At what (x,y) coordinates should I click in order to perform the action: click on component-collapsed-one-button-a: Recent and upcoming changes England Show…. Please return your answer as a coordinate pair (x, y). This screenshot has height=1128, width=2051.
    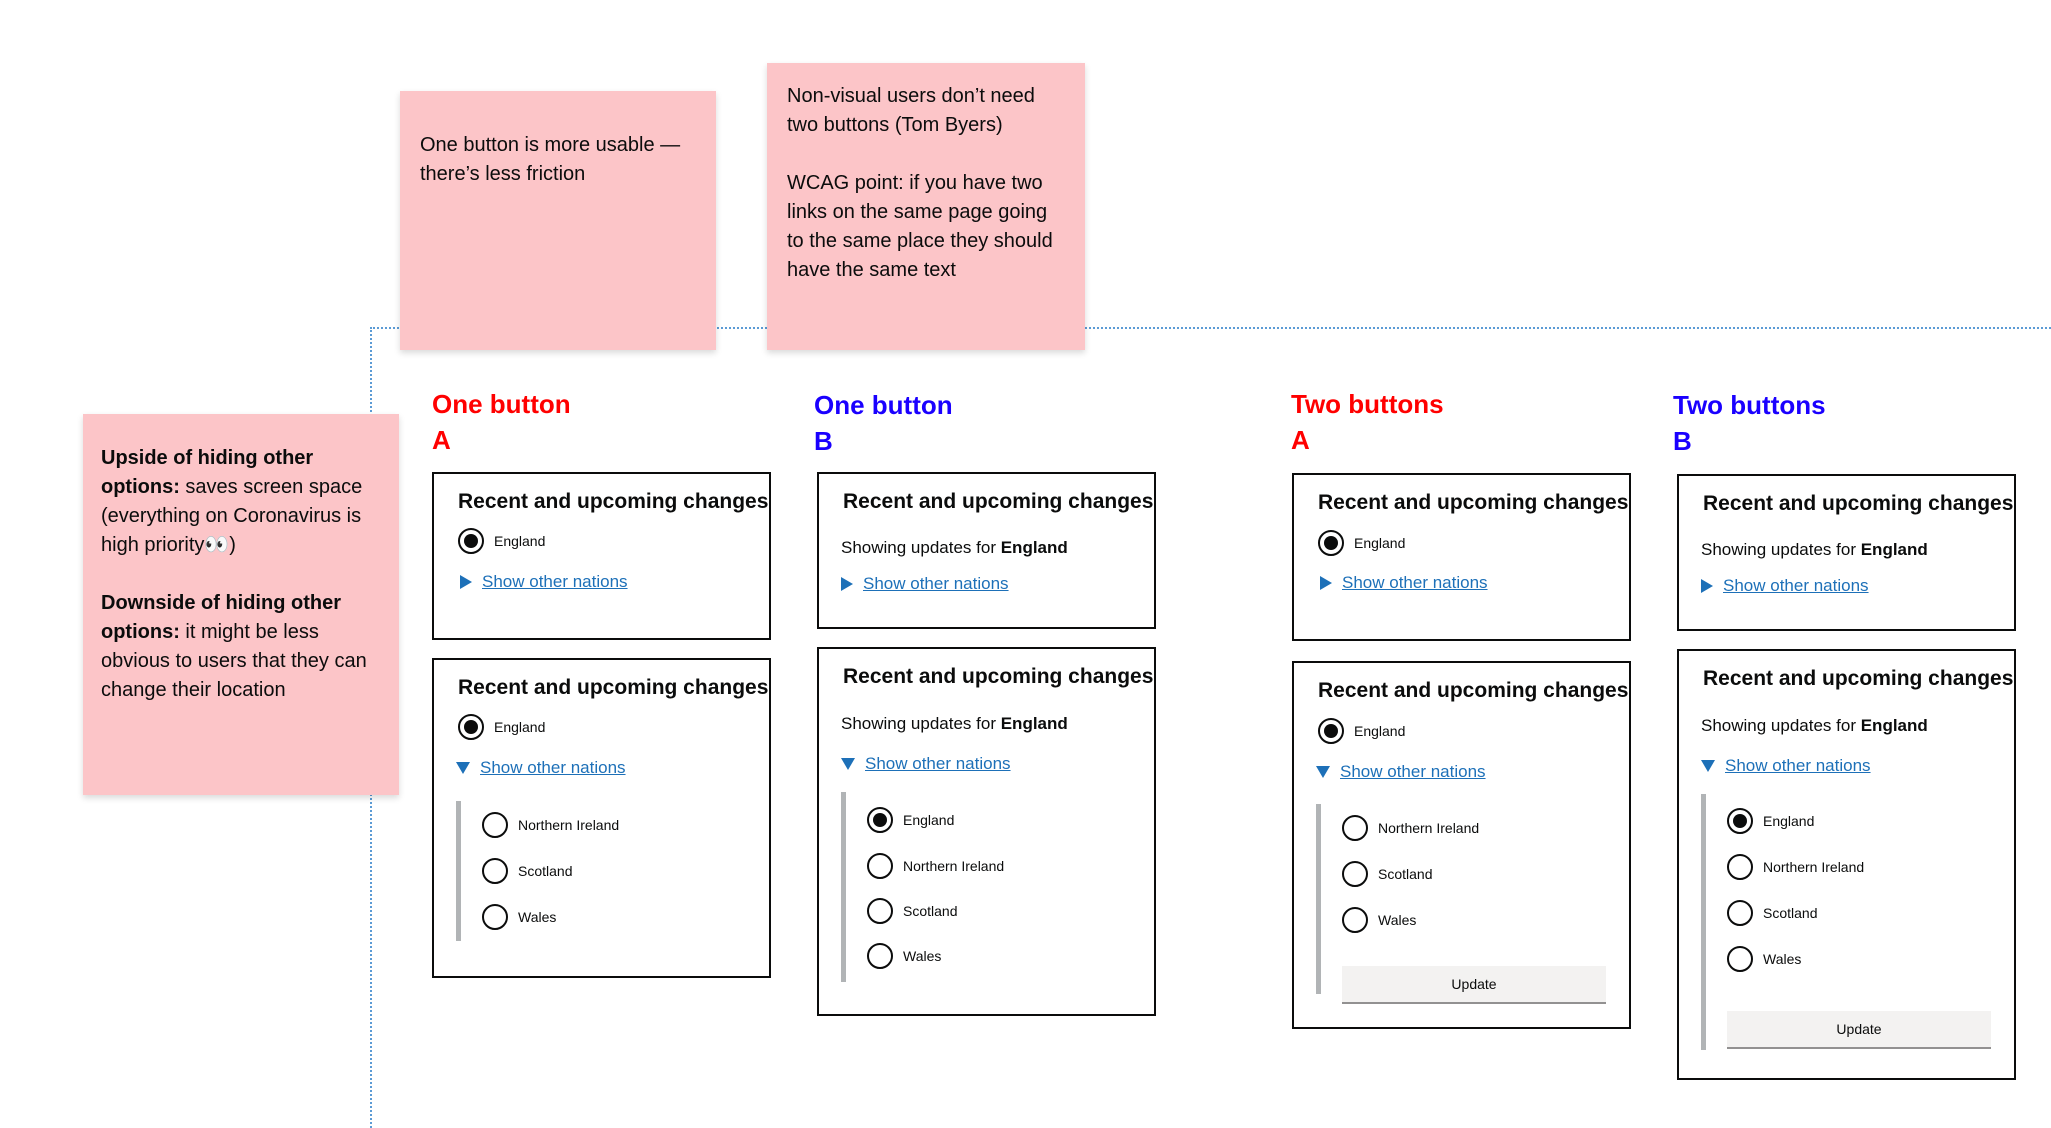
    Looking at the image, I should click on (601, 556).